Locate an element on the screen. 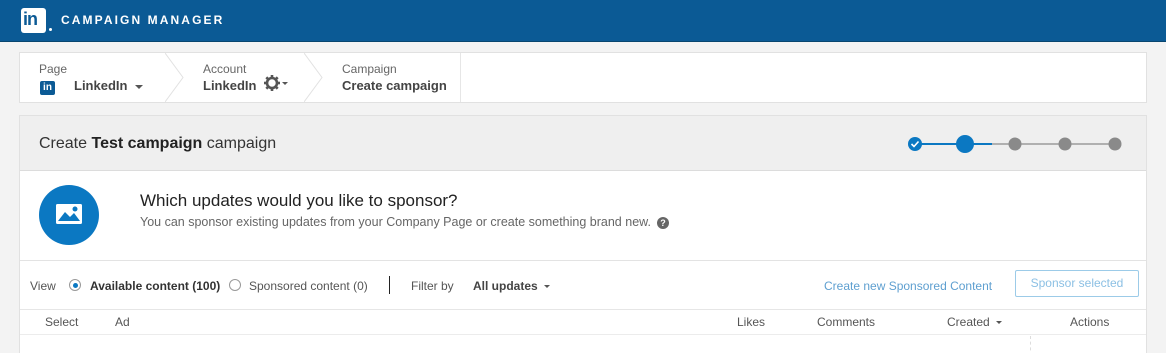  breadcrumb-account: Account LinkedIn is located at coordinates (252, 77).